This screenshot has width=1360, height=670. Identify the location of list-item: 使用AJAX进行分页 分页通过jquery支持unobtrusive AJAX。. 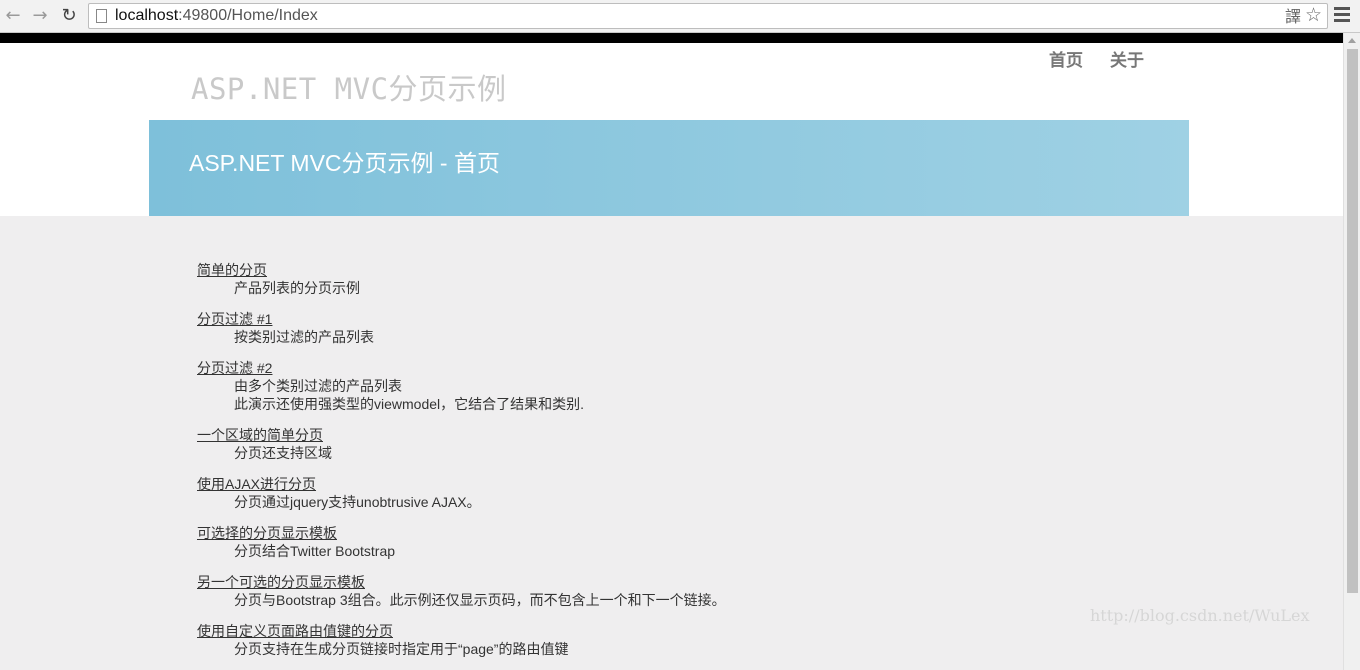
(461, 493).